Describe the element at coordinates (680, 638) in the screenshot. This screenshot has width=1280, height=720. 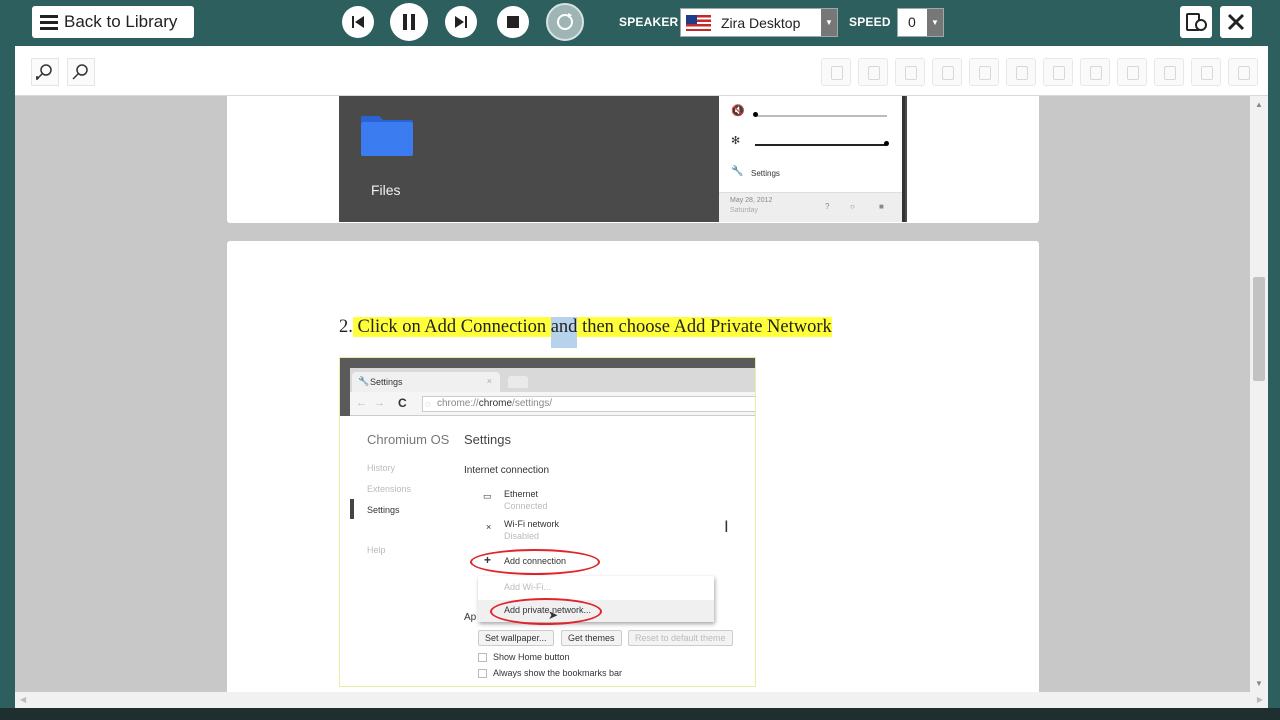
I see `reset-theme-button: Reset to default theme` at that location.